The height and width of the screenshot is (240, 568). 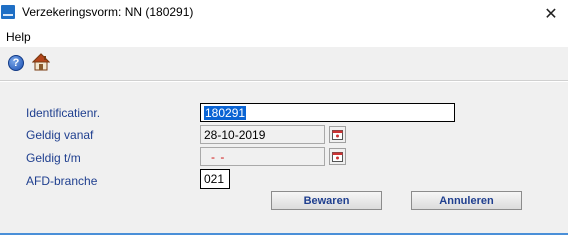 What do you see at coordinates (215, 179) in the screenshot?
I see `afd-branche-field: 021` at bounding box center [215, 179].